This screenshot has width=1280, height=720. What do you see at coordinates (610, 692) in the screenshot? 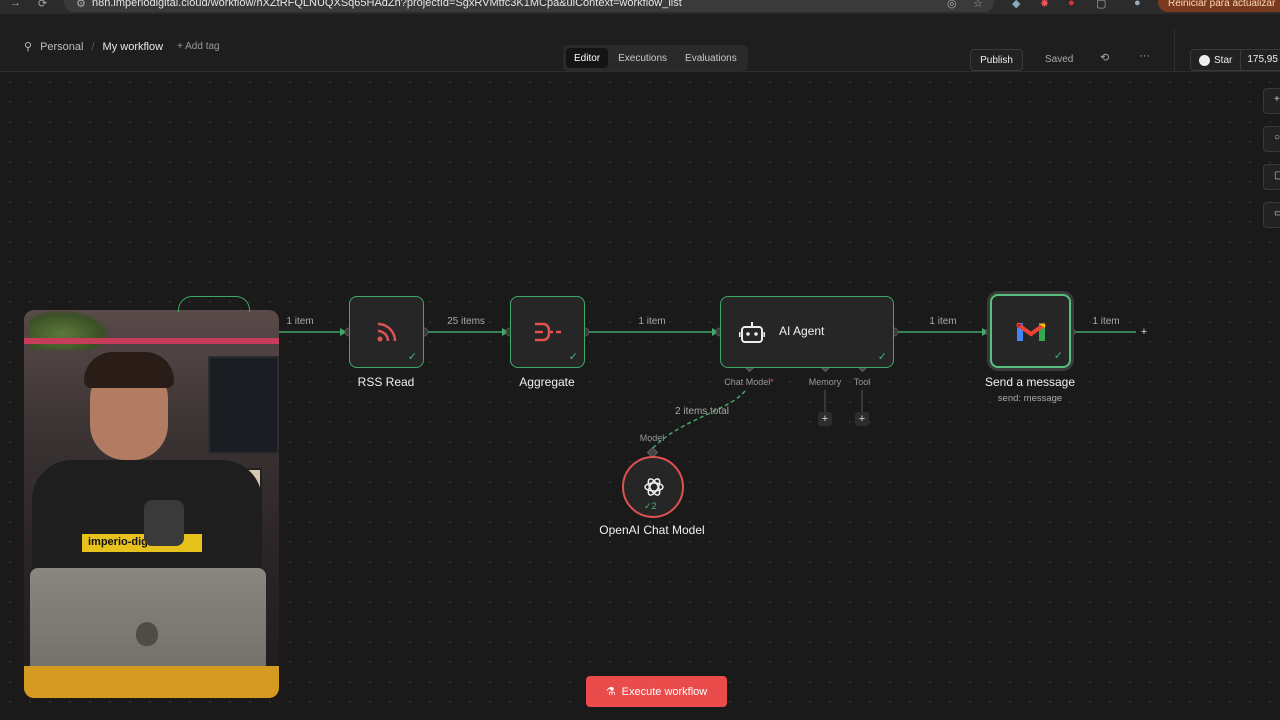
I see `flask-icon: ⚗` at bounding box center [610, 692].